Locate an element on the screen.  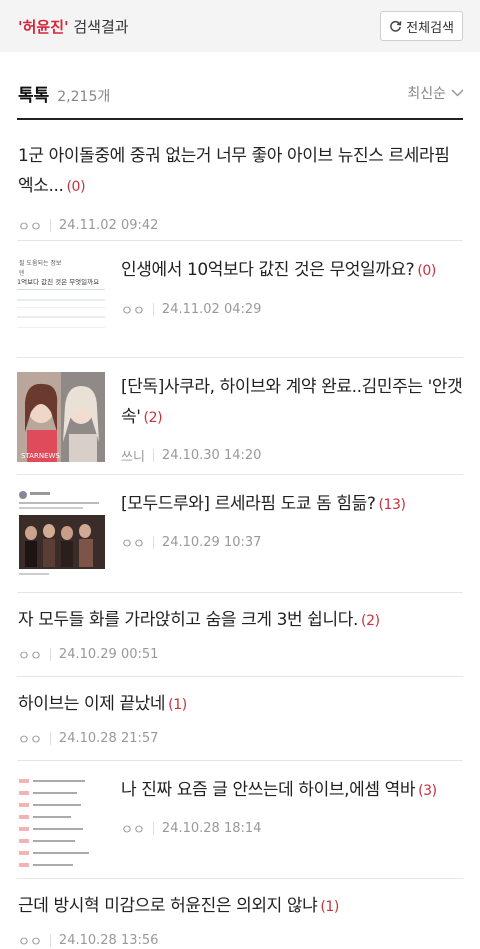
thumbnail-watermark: STARNEWS is located at coordinates (40, 456).